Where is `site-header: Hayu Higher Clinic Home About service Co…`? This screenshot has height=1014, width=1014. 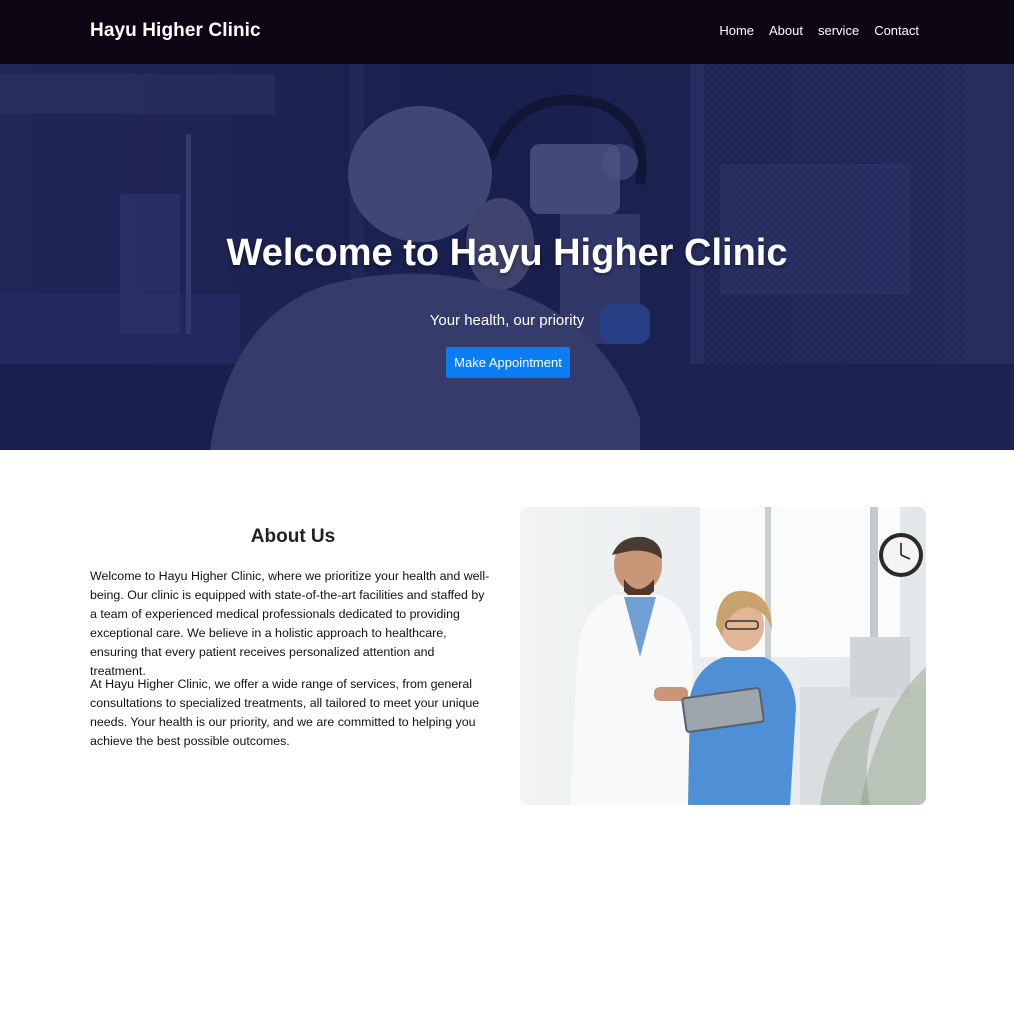 site-header: Hayu Higher Clinic Home About service Co… is located at coordinates (507, 32).